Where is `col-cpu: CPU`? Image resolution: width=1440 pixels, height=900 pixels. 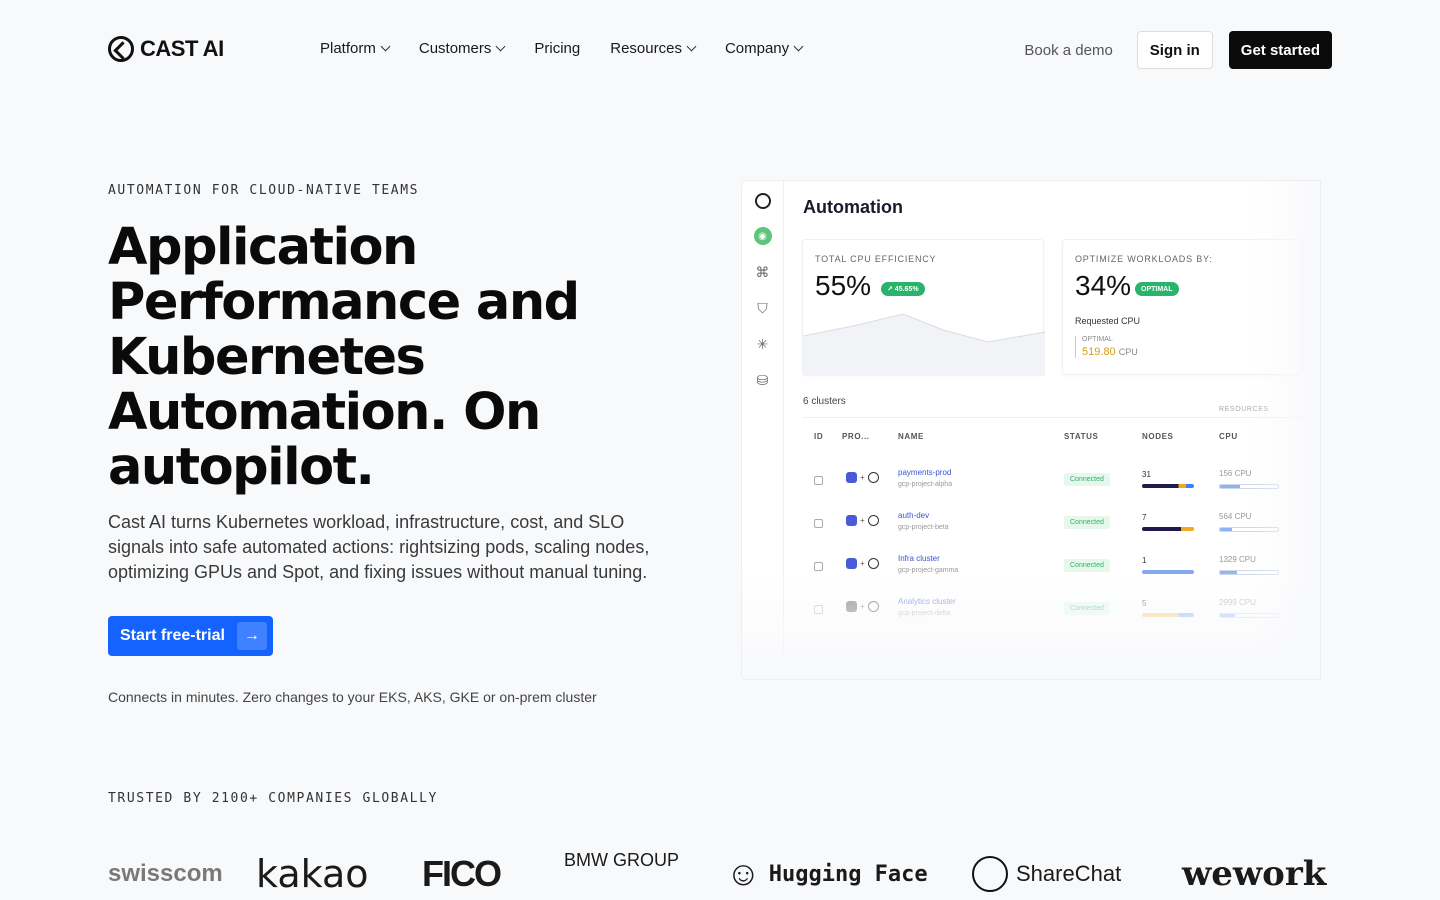 col-cpu: CPU is located at coordinates (1228, 436).